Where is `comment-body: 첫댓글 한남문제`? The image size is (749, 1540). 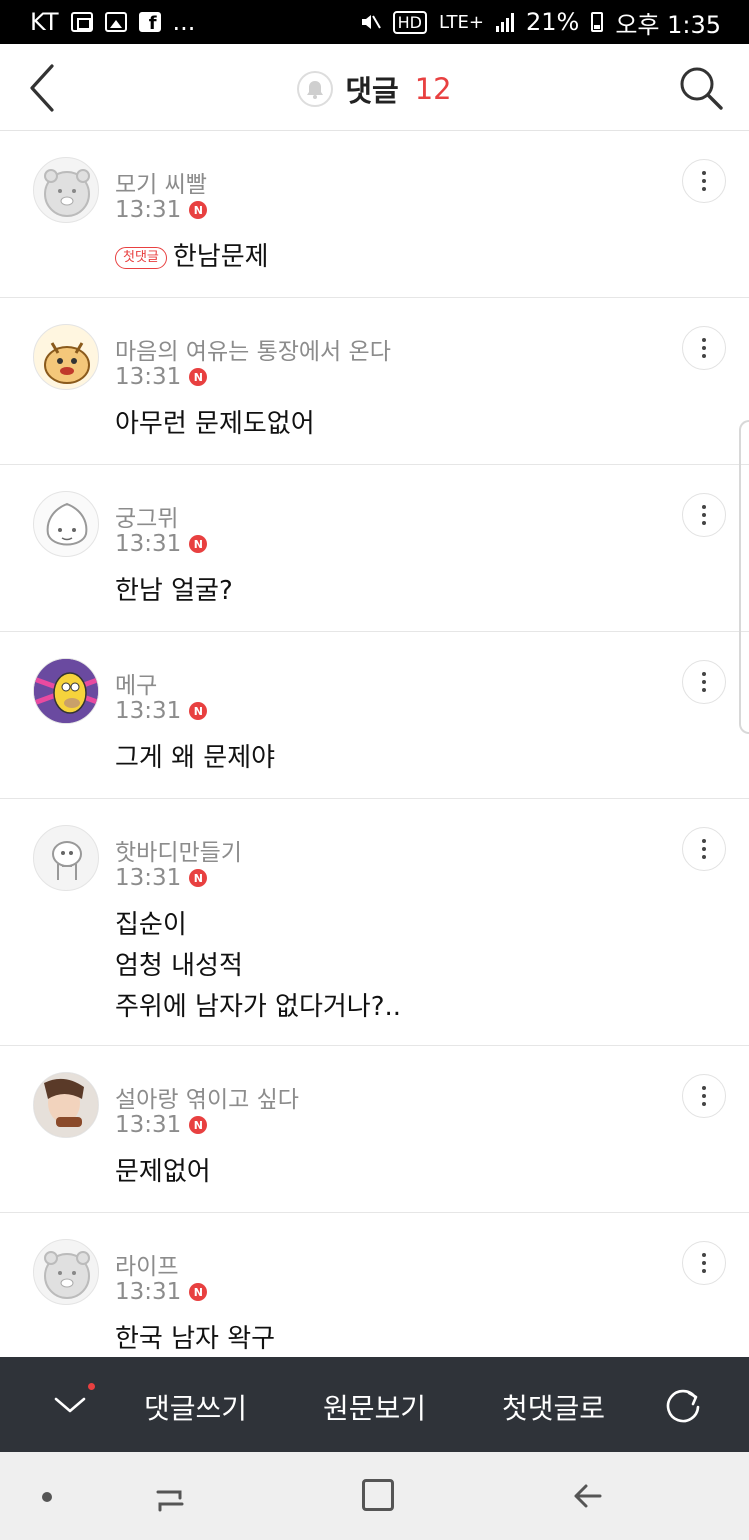
comment-body: 첫댓글 한남문제 is located at coordinates (192, 257).